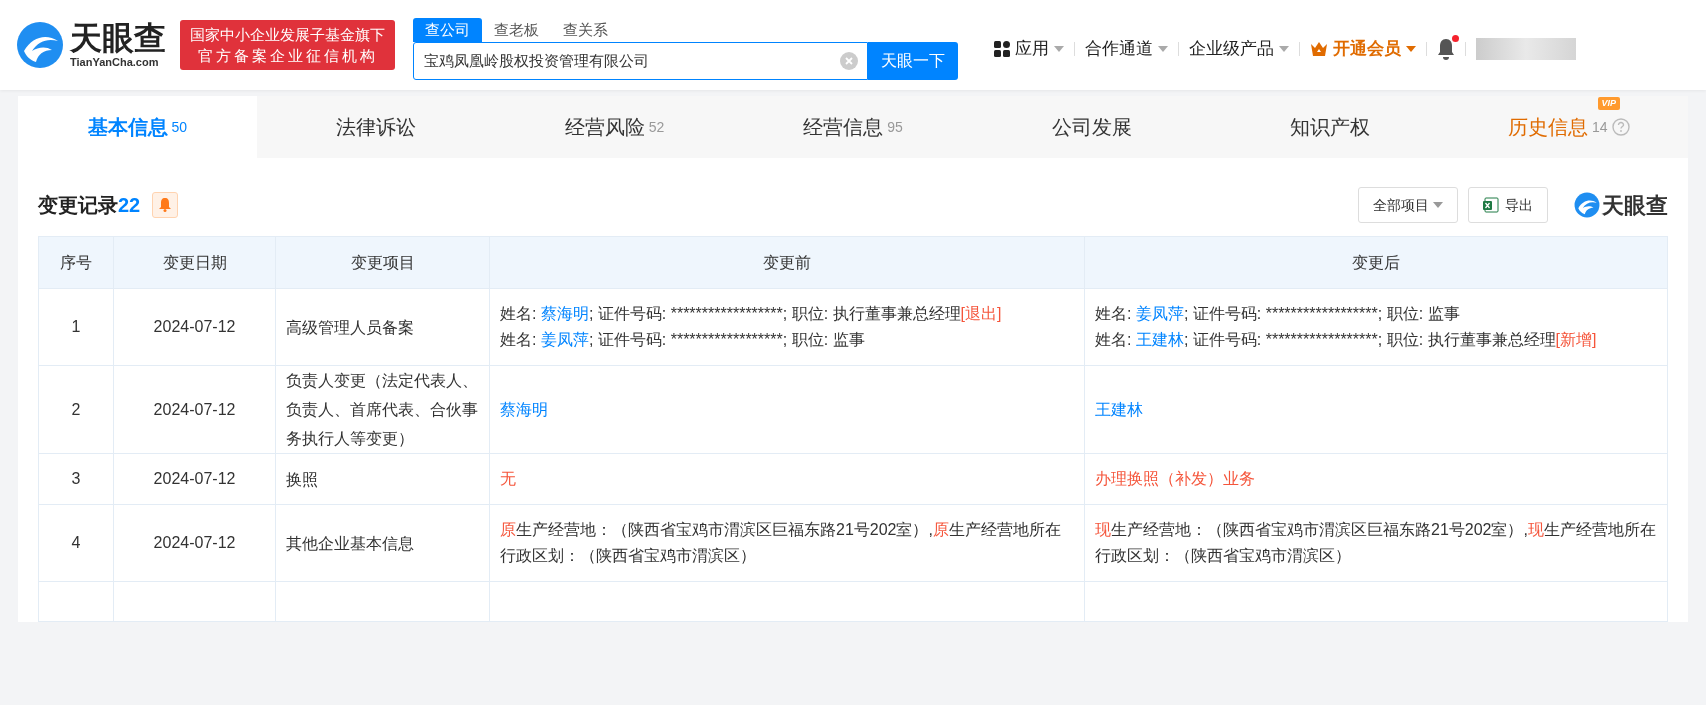 Image resolution: width=1706 pixels, height=705 pixels. Describe the element at coordinates (447, 30) in the screenshot. I see `search-tab: 查公司` at that location.